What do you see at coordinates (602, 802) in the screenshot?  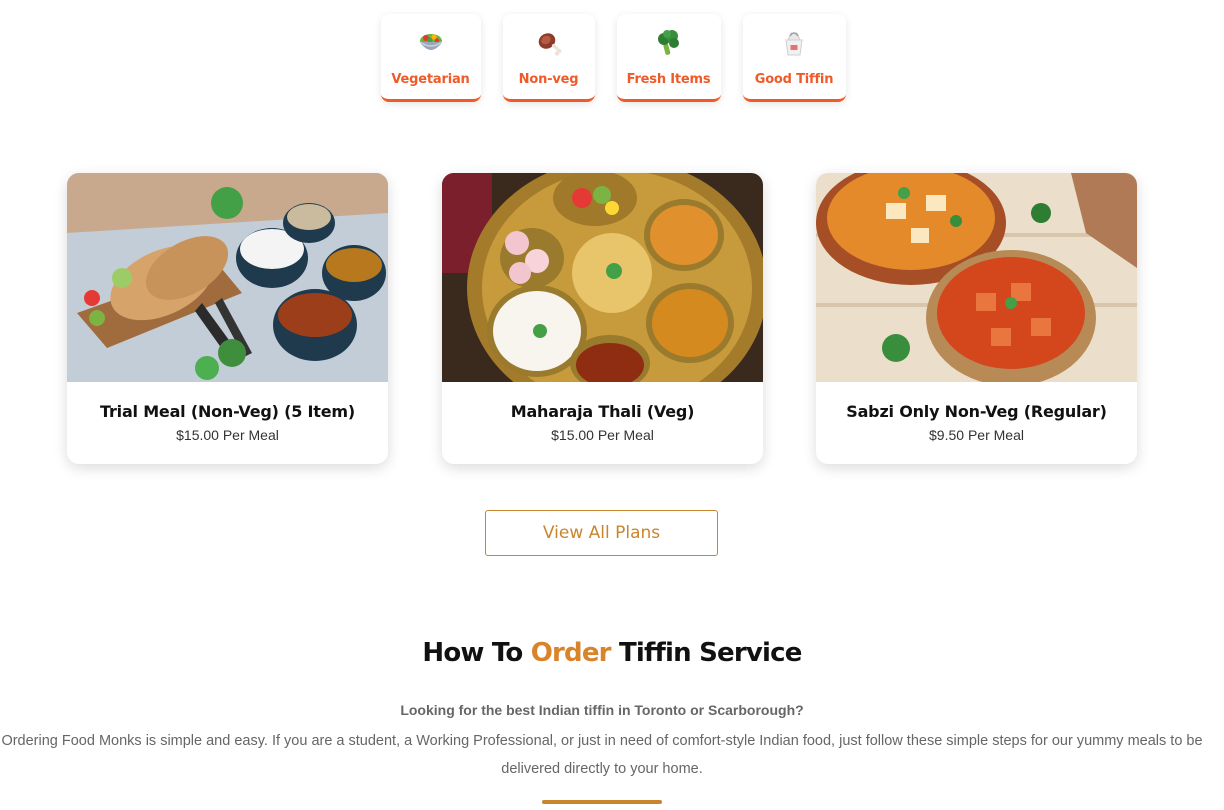 I see `section-divider` at bounding box center [602, 802].